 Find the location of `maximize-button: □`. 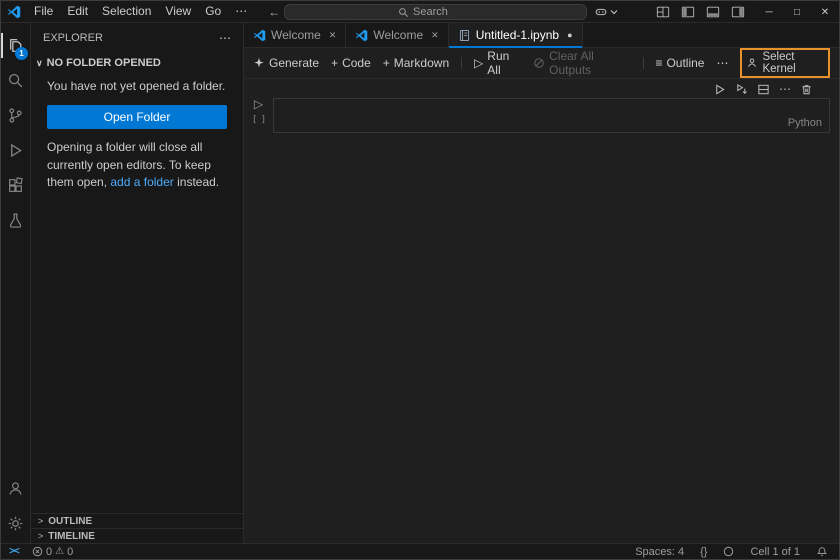

maximize-button: □ is located at coordinates (797, 12).